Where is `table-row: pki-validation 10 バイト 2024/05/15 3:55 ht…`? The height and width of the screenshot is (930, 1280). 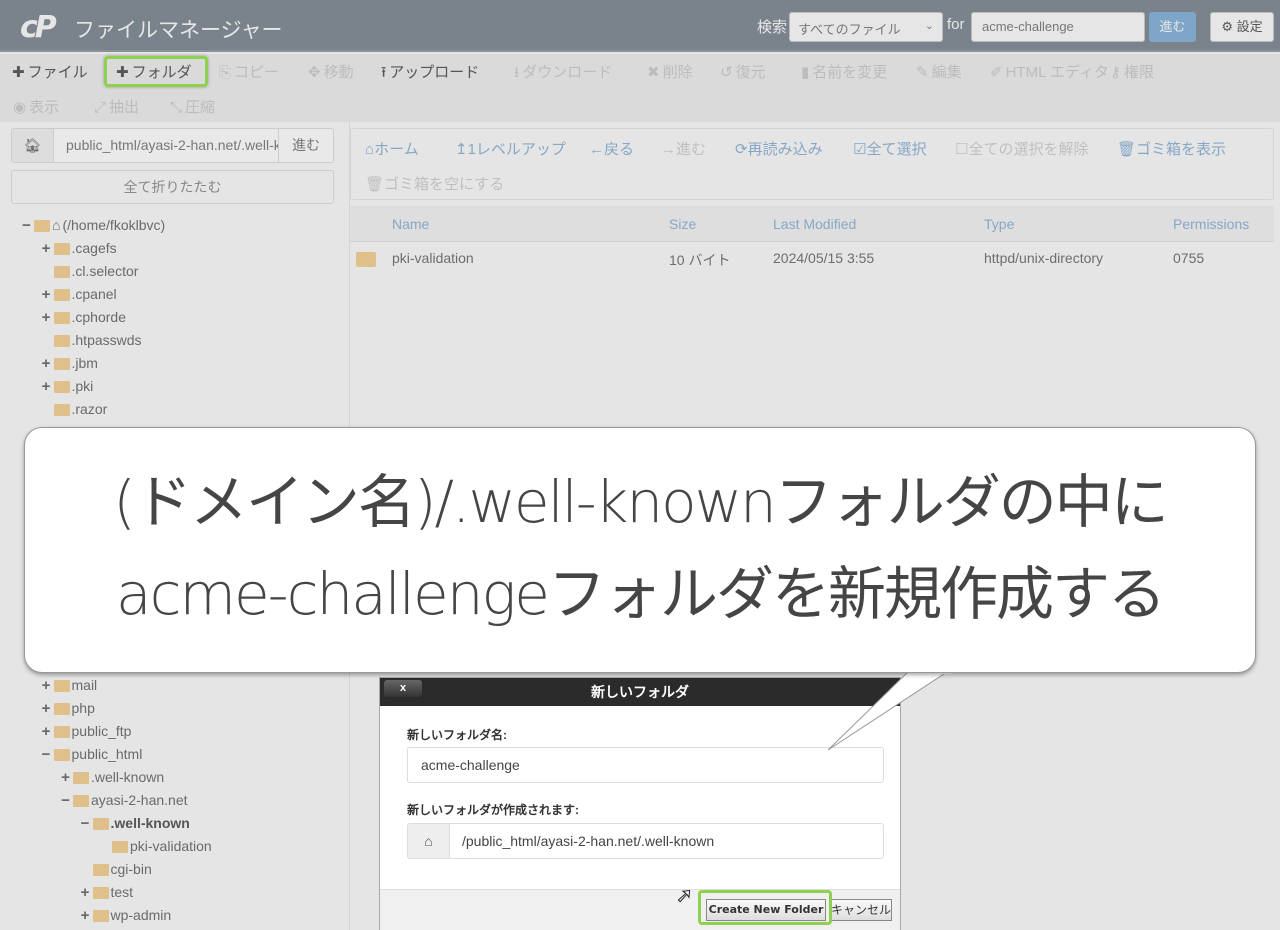
table-row: pki-validation 10 バイト 2024/05/15 3:55 ht… is located at coordinates (812, 258).